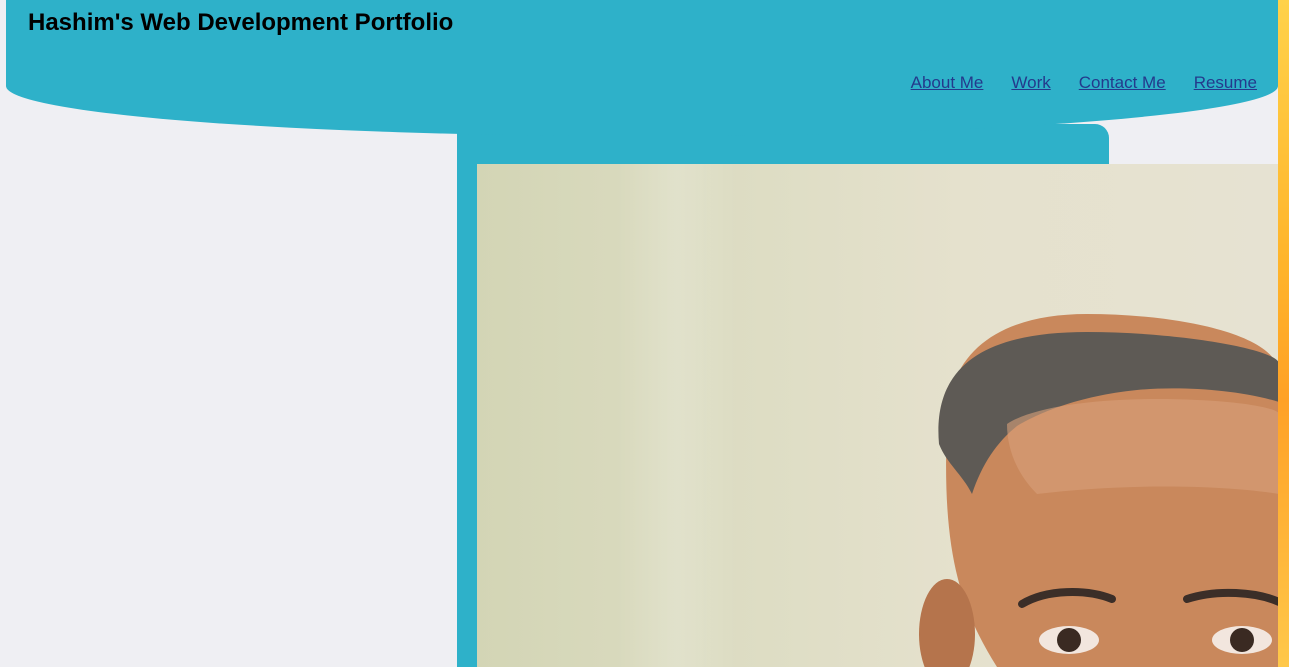 The image size is (1289, 667). I want to click on nav-link-work: Work, so click(1030, 83).